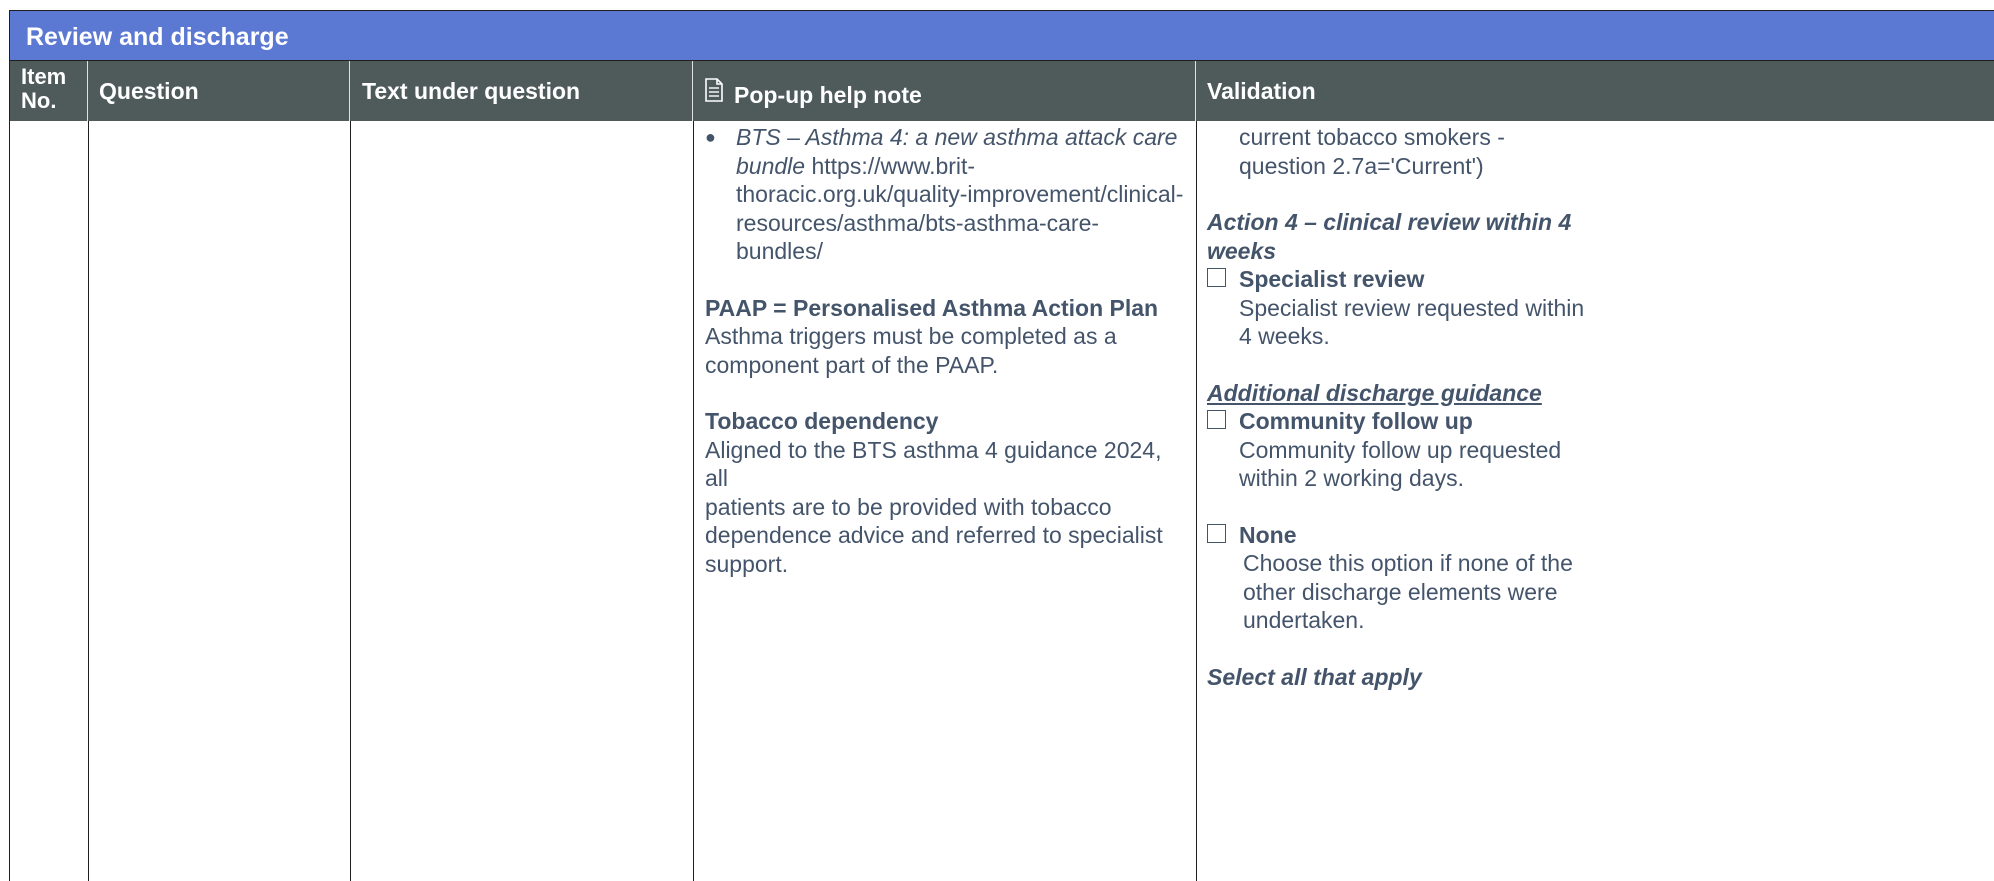 The height and width of the screenshot is (881, 1994). Describe the element at coordinates (44, 76) in the screenshot. I see `header-item-no-line1: Item` at that location.